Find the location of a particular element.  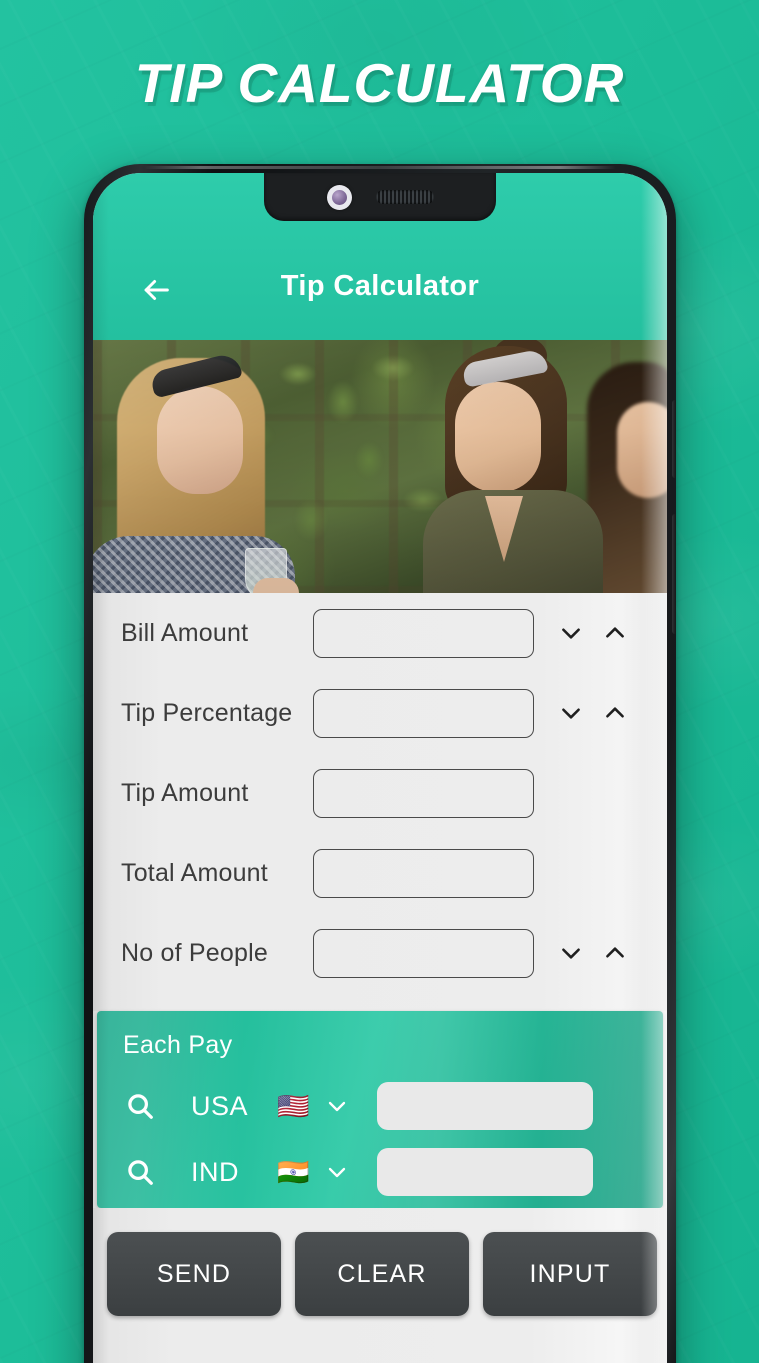

currency-row-ind: IND 🇮🇳 is located at coordinates (380, 1172).